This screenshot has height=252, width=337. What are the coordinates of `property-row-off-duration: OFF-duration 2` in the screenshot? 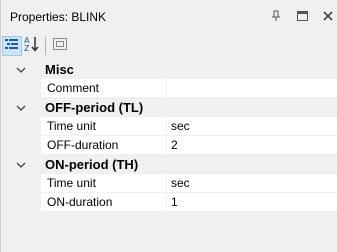 It's located at (169, 145).